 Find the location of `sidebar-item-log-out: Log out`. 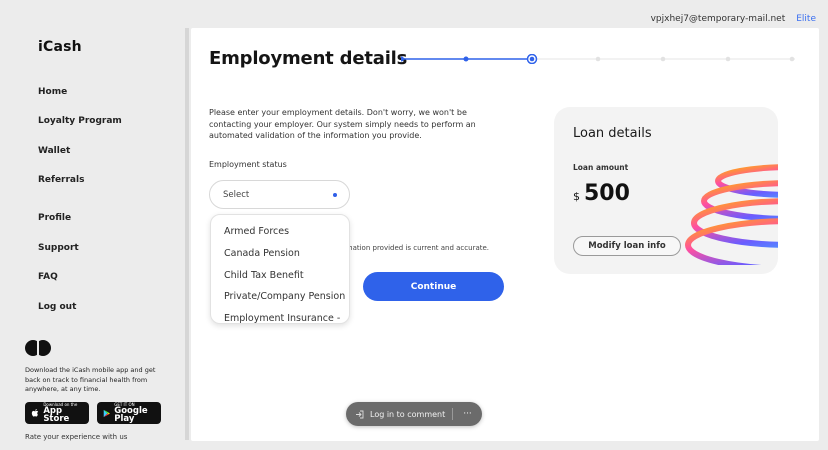

sidebar-item-log-out: Log out is located at coordinates (57, 307).